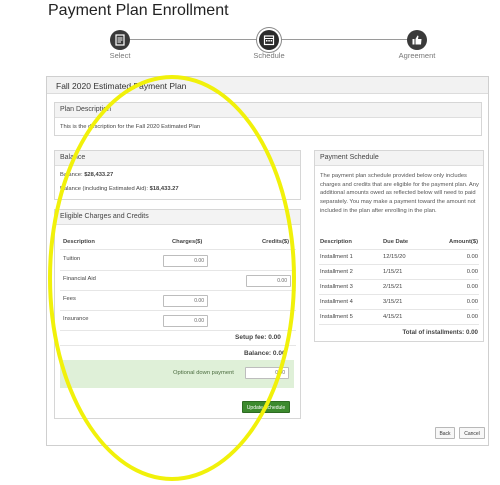 The width and height of the screenshot is (500, 485). What do you see at coordinates (445, 433) in the screenshot?
I see `back-button: Back` at bounding box center [445, 433].